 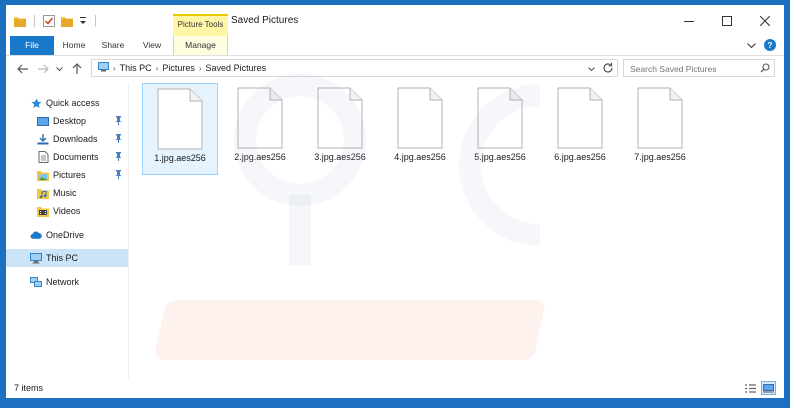 I want to click on file-item: 5.jpg.aes256, so click(x=500, y=129).